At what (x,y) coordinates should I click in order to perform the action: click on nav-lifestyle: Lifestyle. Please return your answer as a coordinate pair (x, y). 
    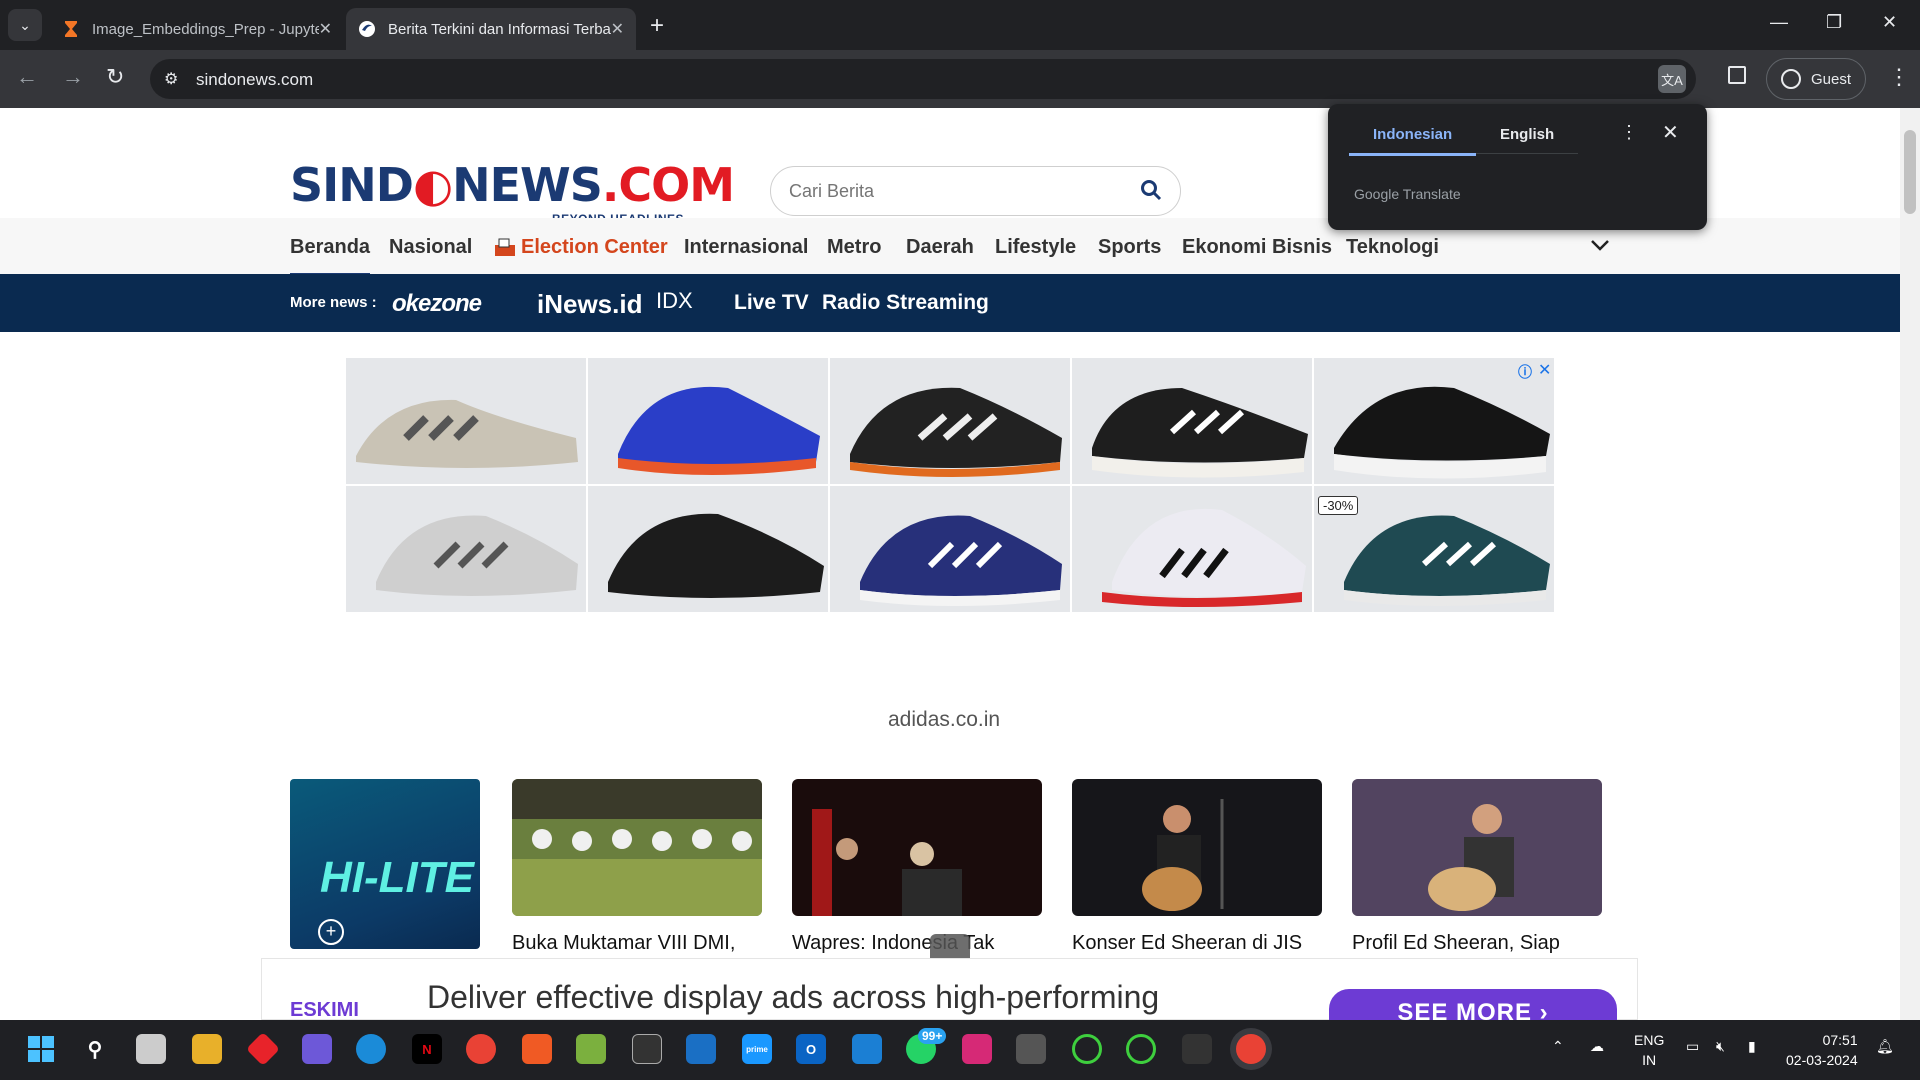
    Looking at the image, I should click on (1035, 247).